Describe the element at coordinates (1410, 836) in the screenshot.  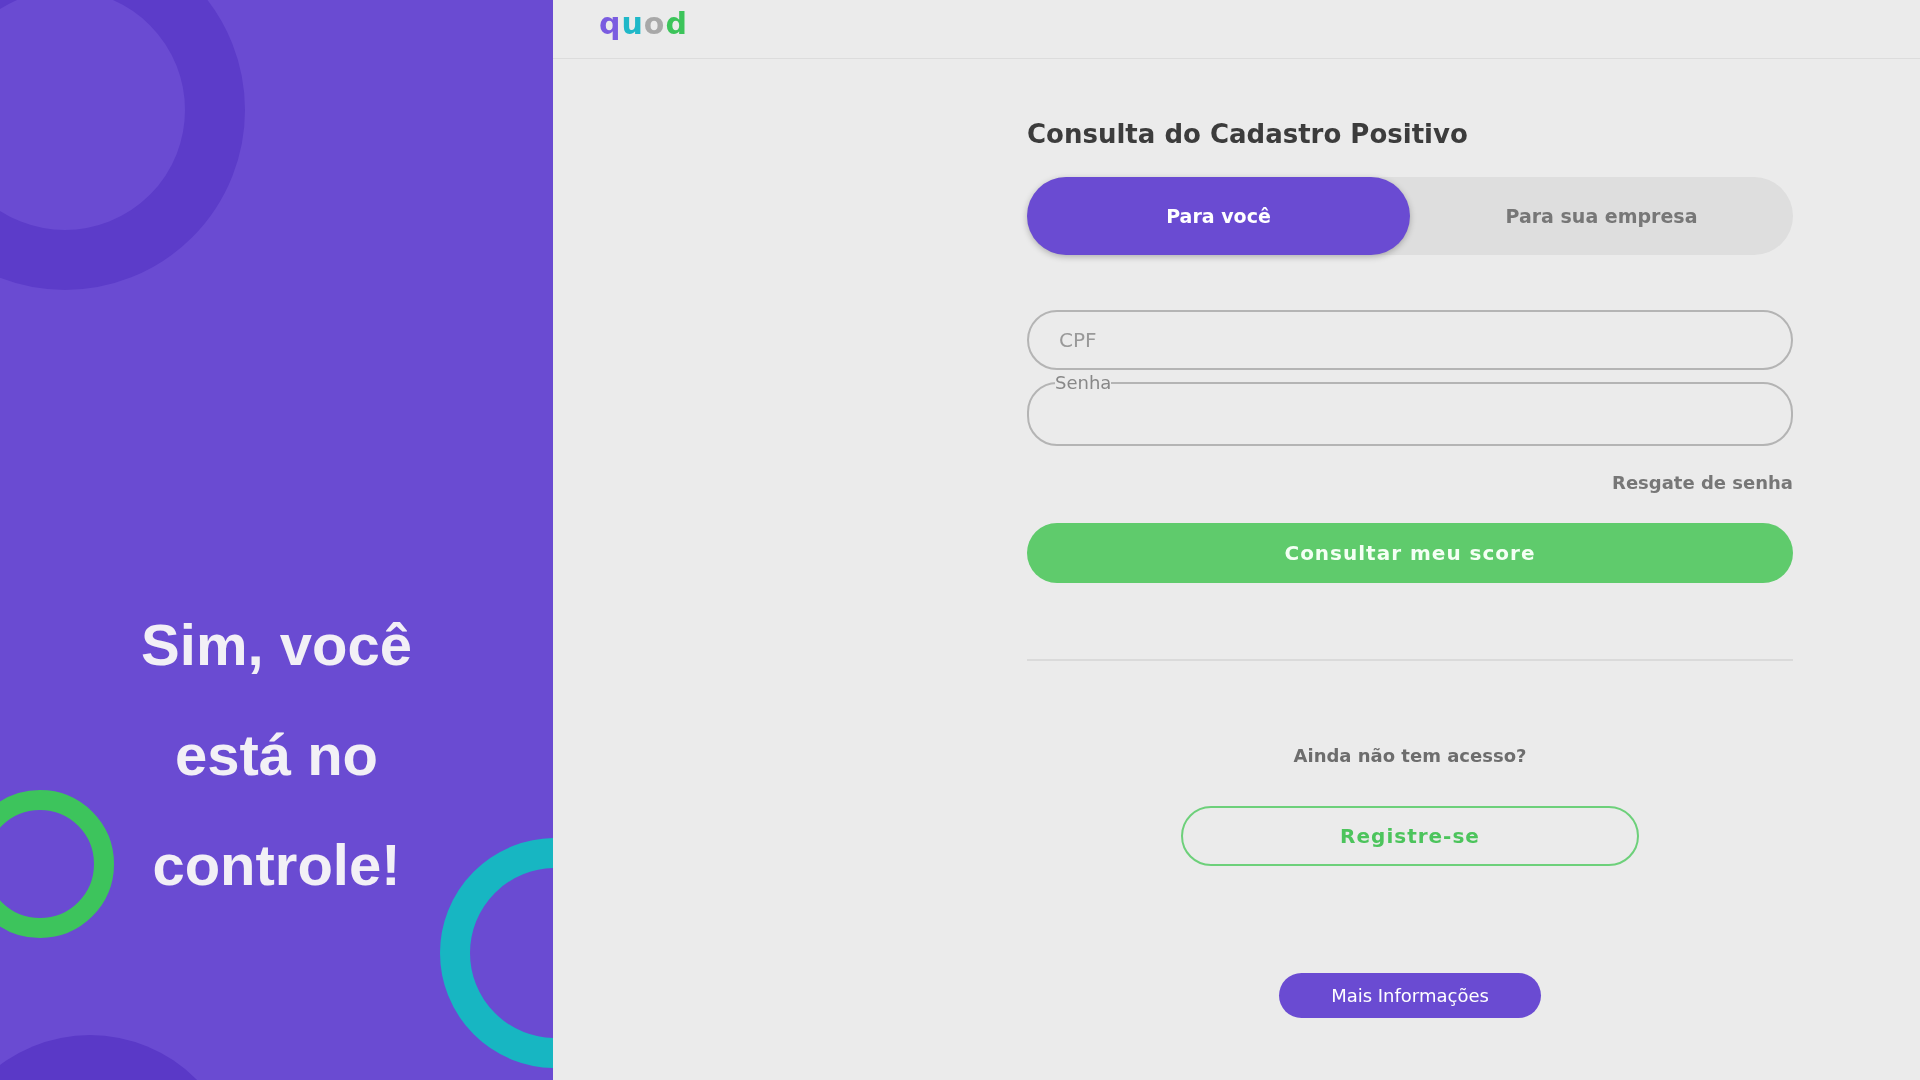
I see `register-button: Registre-se` at that location.